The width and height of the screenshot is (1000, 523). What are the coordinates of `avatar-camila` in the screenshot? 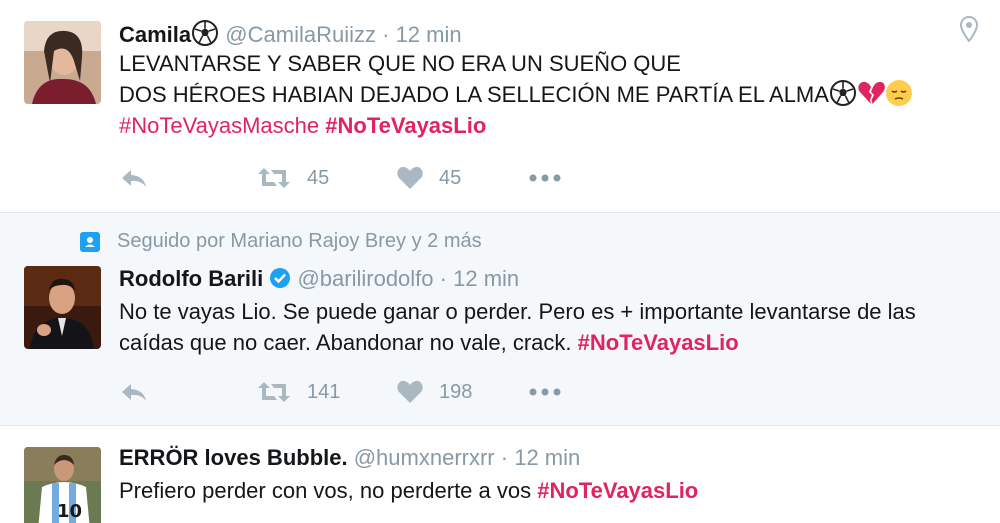 It's located at (62, 62).